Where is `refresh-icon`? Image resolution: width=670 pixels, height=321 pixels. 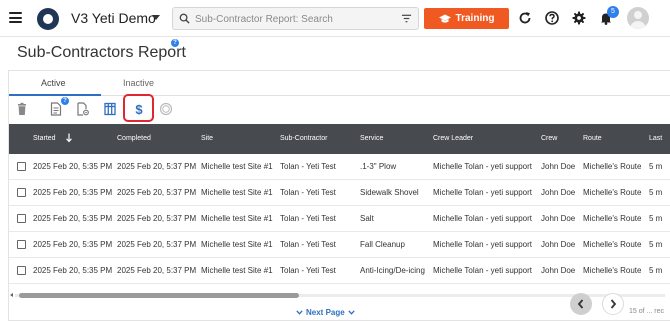
refresh-icon is located at coordinates (525, 18).